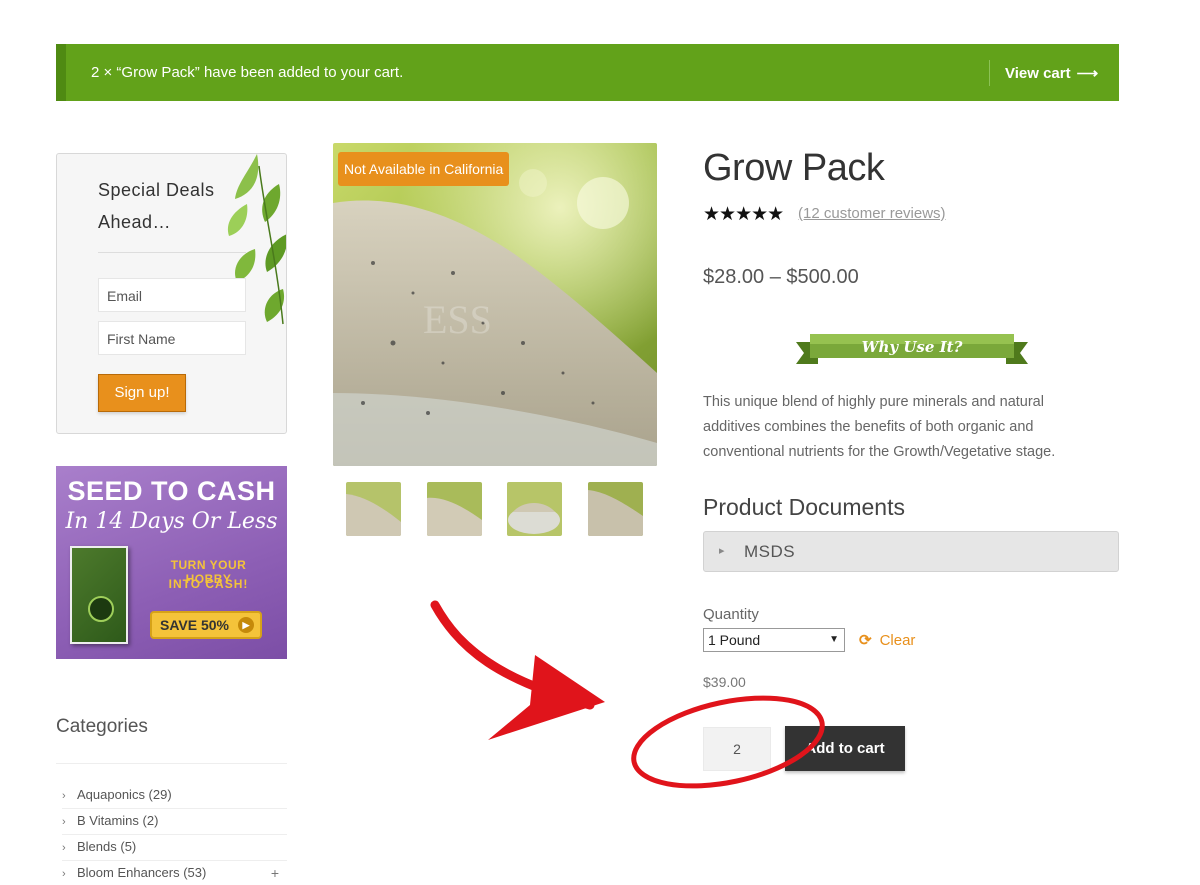 This screenshot has width=1200, height=885. I want to click on arrow-right-icon: ⟶, so click(1087, 73).